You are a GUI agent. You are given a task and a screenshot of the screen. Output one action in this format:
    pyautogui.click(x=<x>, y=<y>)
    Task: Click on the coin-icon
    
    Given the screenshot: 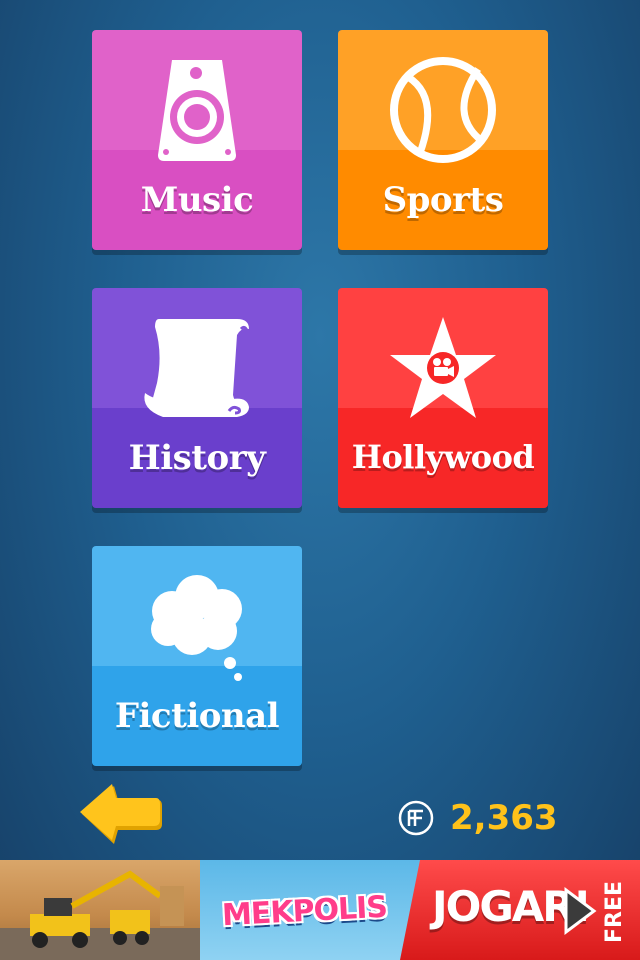 What is the action you would take?
    pyautogui.click(x=416, y=818)
    